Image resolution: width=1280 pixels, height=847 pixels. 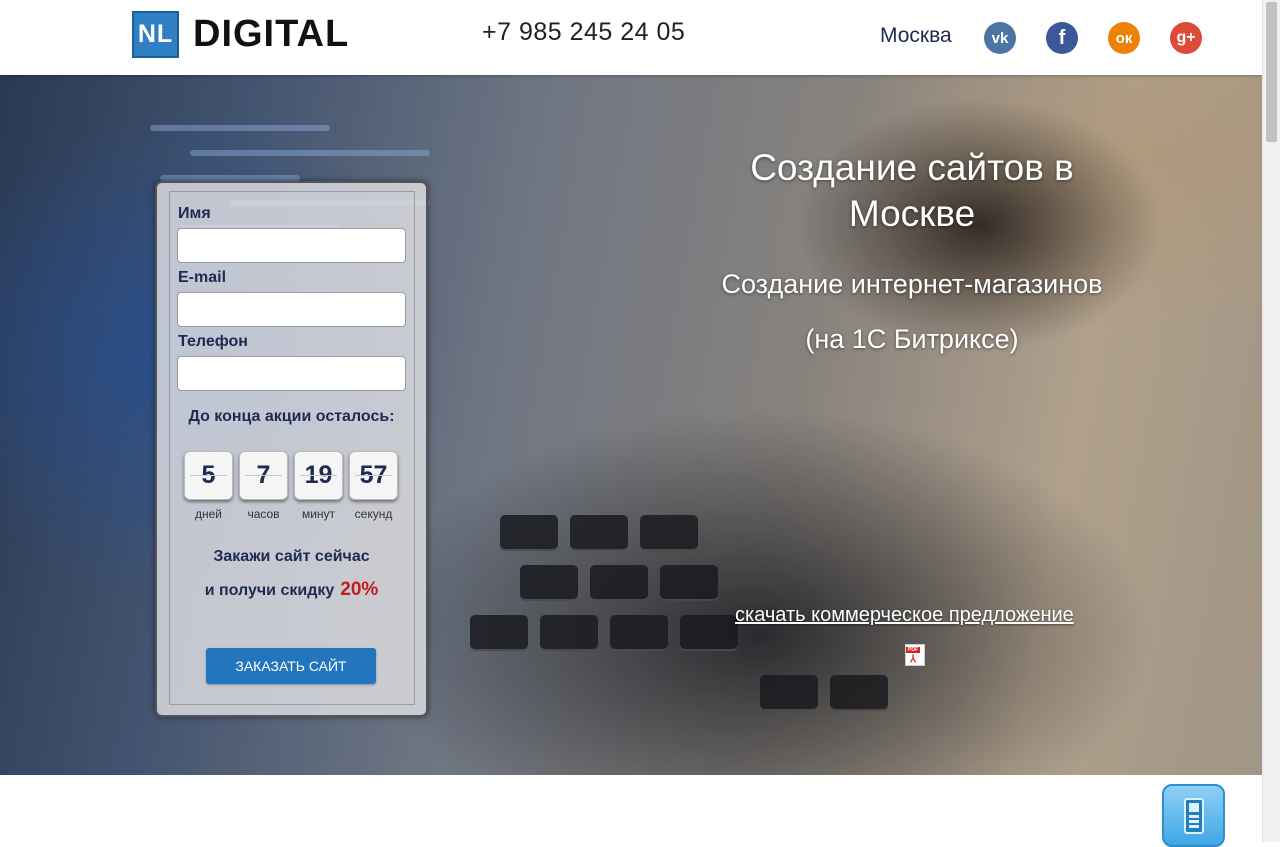 What do you see at coordinates (1062, 38) in the screenshot?
I see `facebook-icon: f` at bounding box center [1062, 38].